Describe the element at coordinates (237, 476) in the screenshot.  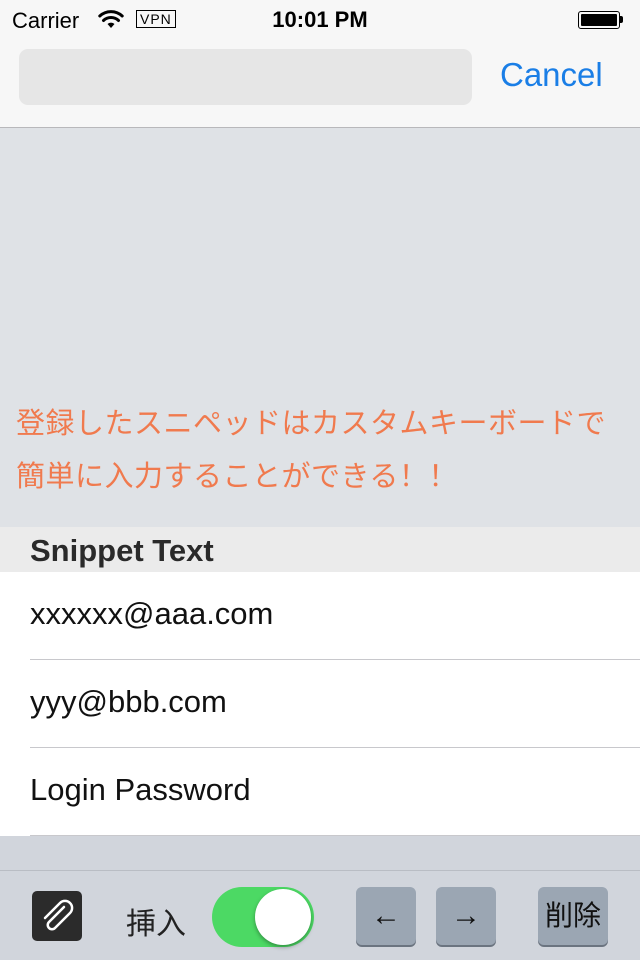
I see `promo-line-2: 簡単に入力することができる！！` at that location.